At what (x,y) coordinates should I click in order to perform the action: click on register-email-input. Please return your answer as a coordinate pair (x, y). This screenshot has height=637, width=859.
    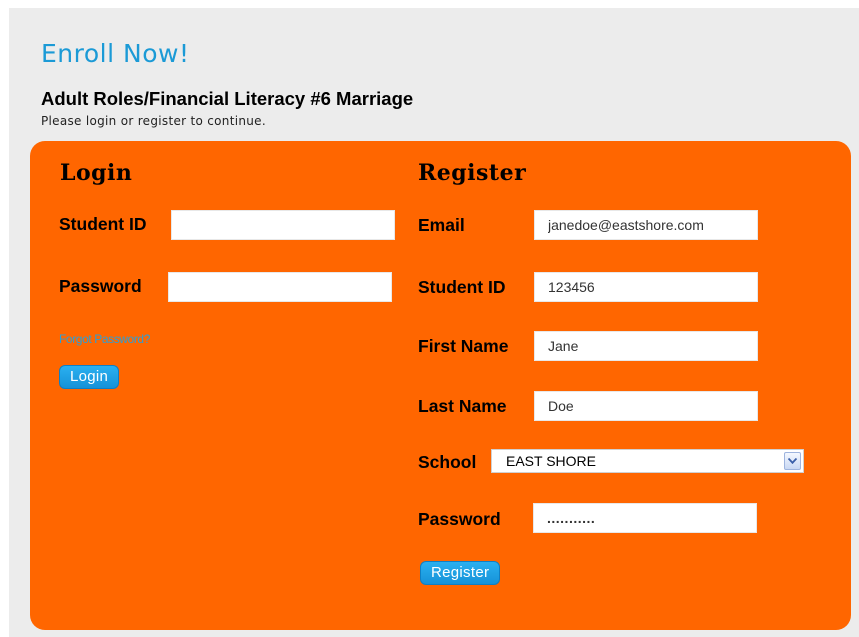
    Looking at the image, I should click on (646, 225).